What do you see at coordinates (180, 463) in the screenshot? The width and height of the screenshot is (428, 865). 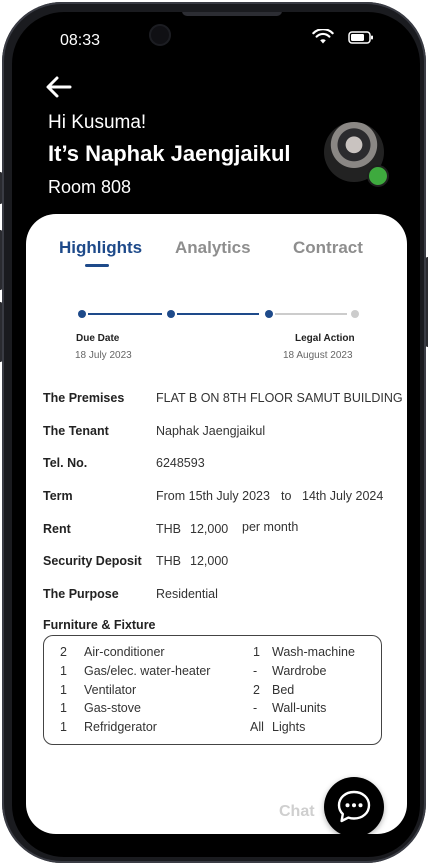 I see `tel-value: 6248593` at bounding box center [180, 463].